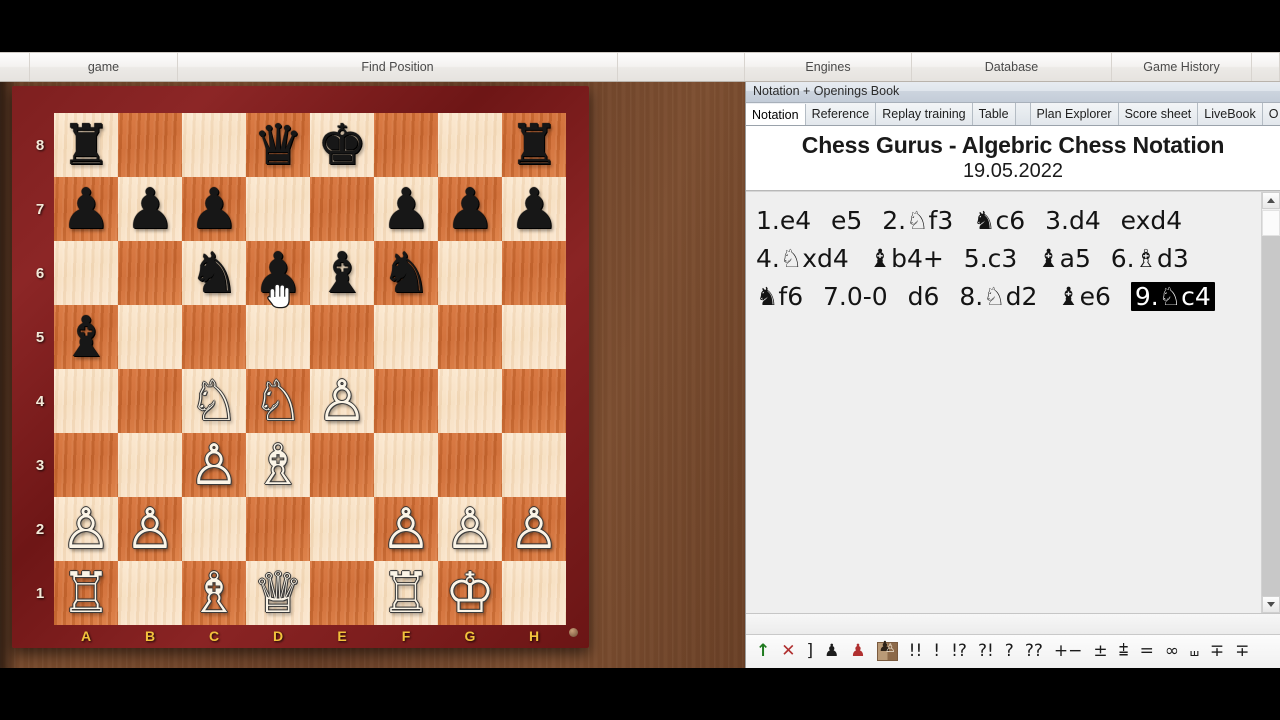 The image size is (1280, 720). What do you see at coordinates (342, 529) in the screenshot?
I see `square-e2` at bounding box center [342, 529].